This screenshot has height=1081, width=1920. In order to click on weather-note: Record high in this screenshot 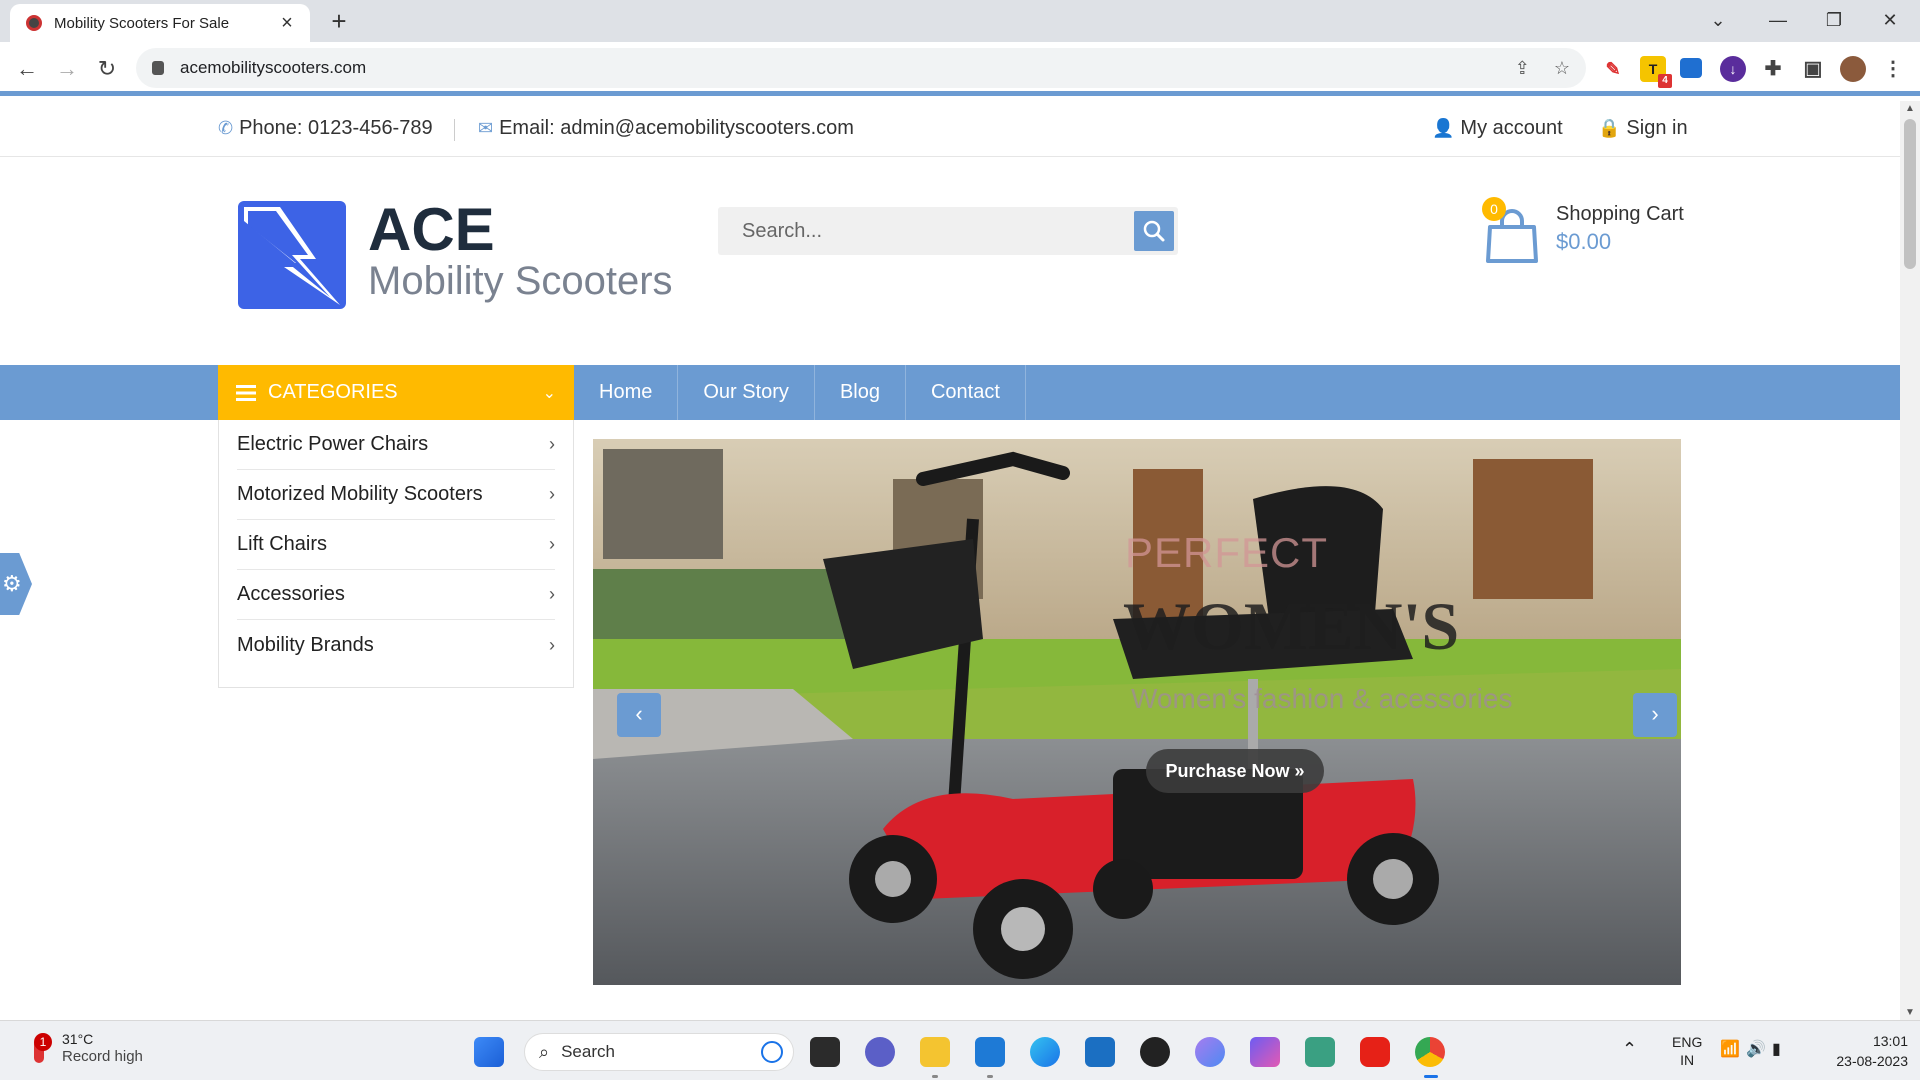, I will do `click(102, 1056)`.